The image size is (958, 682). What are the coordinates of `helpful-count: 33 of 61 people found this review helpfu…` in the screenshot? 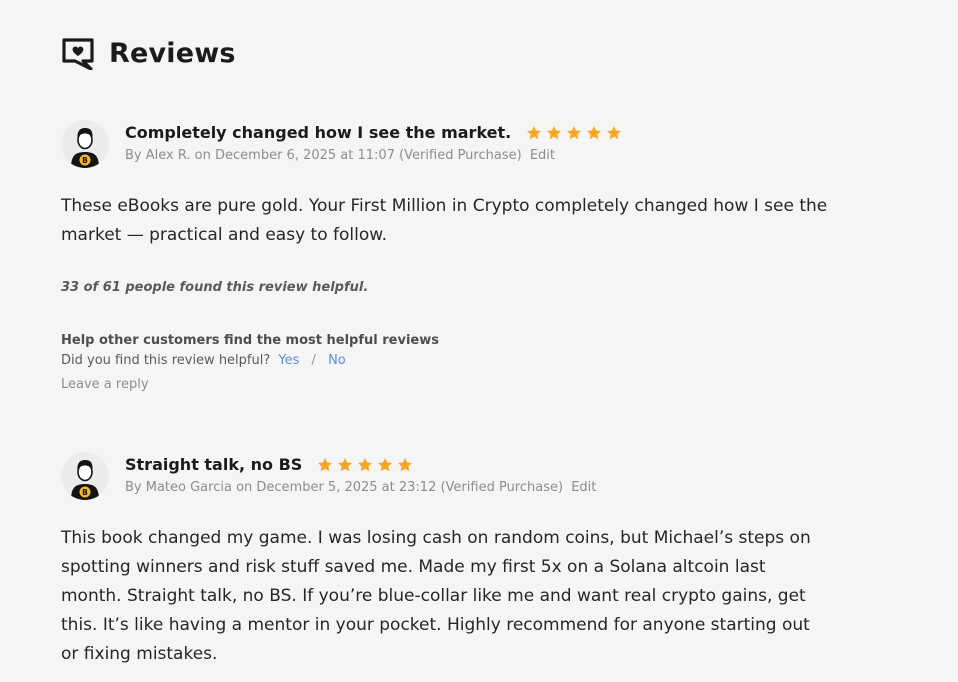 It's located at (215, 287).